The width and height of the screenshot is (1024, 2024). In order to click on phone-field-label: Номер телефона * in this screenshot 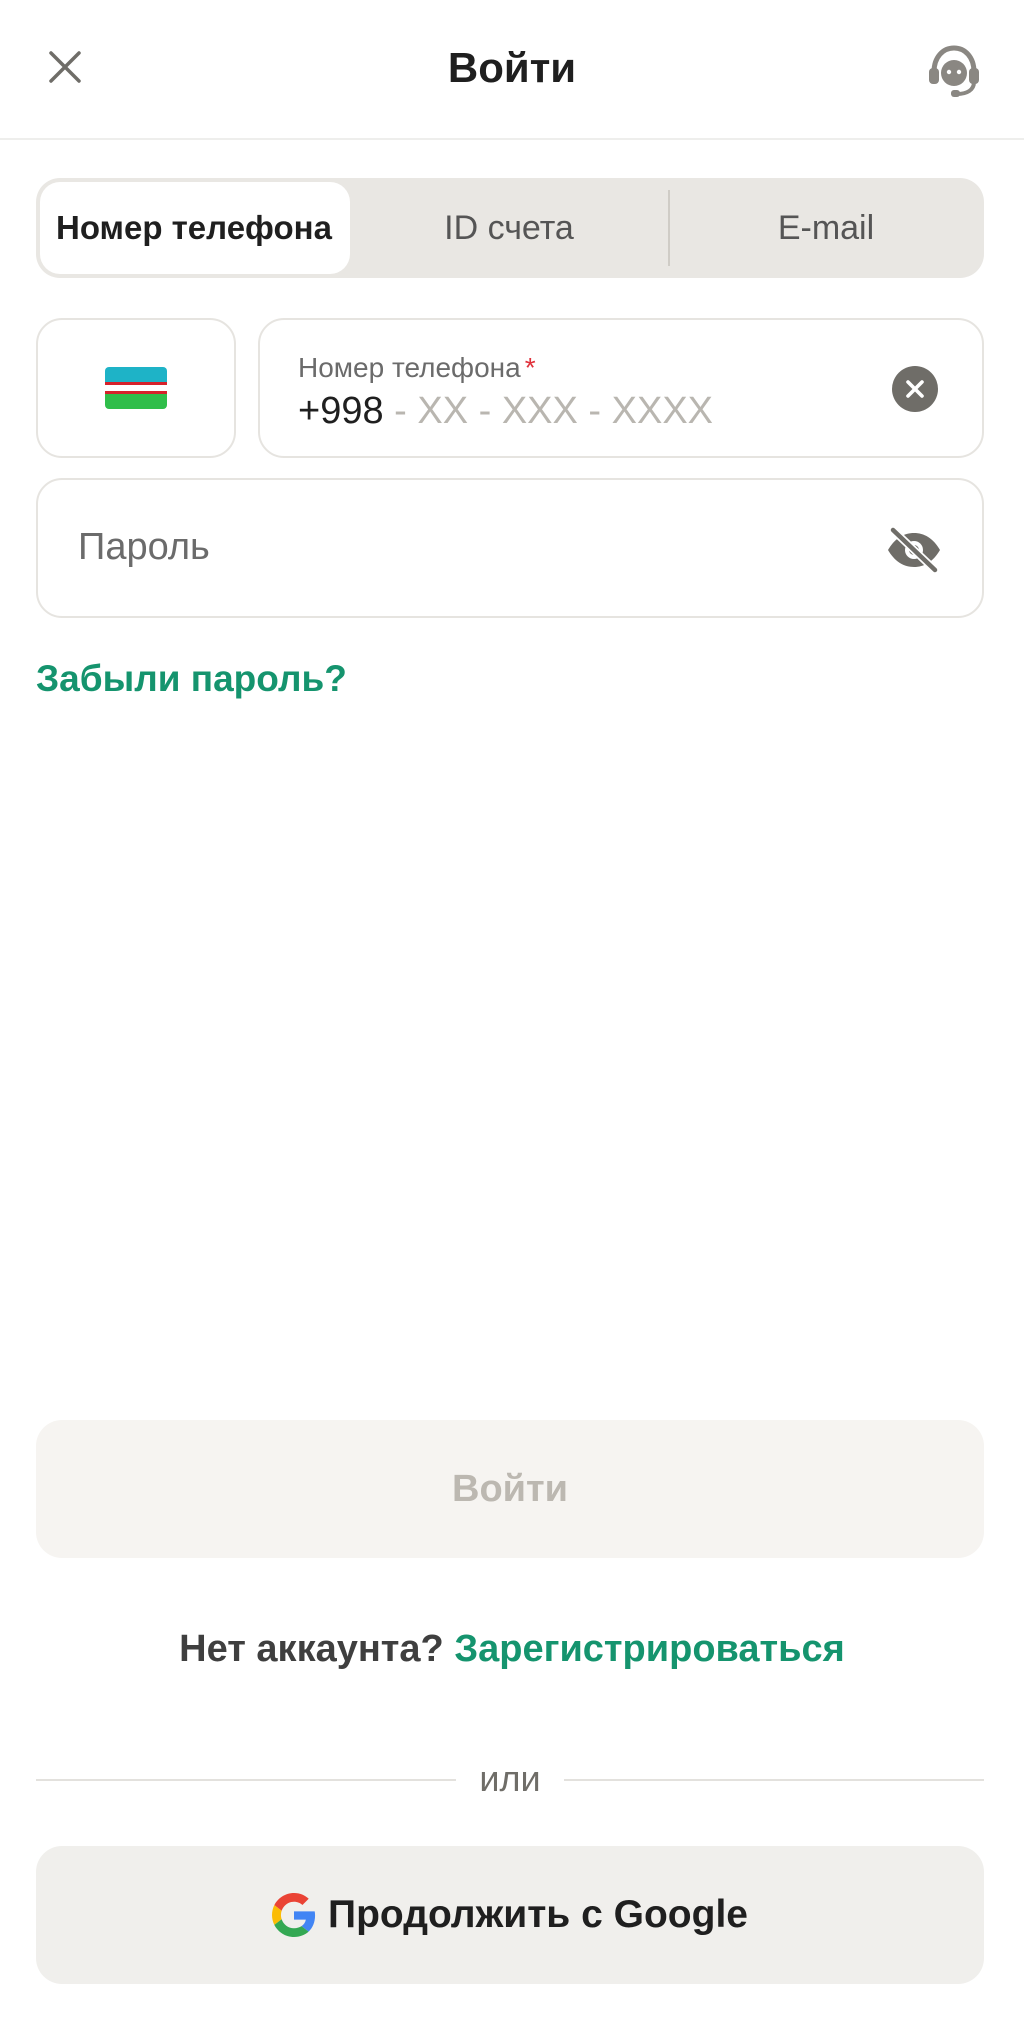, I will do `click(417, 367)`.